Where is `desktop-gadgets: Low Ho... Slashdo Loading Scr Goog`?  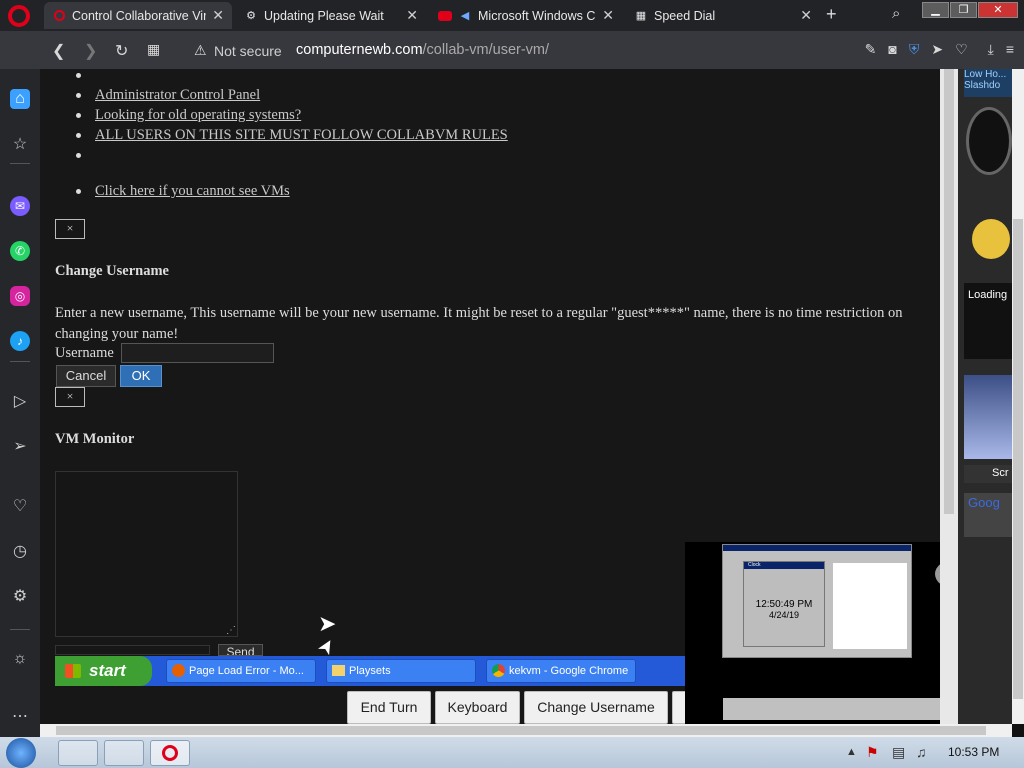 desktop-gadgets: Low Ho... Slashdo Loading Scr Goog is located at coordinates (985, 396).